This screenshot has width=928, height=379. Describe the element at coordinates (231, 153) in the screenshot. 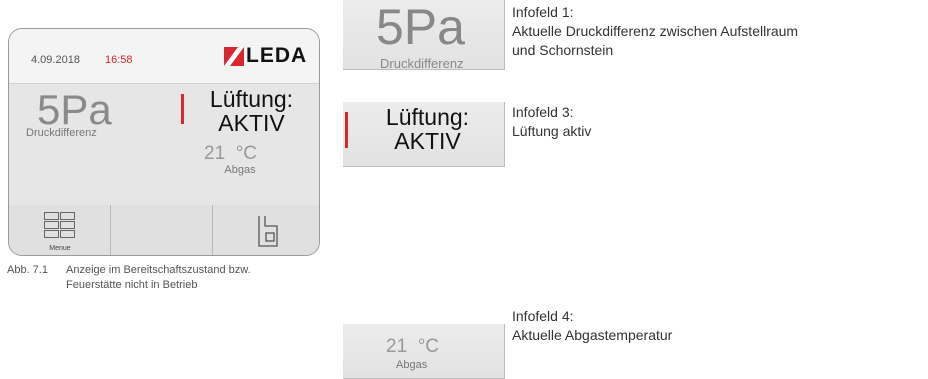

I see `exhaust-temperature: 21 °C` at that location.